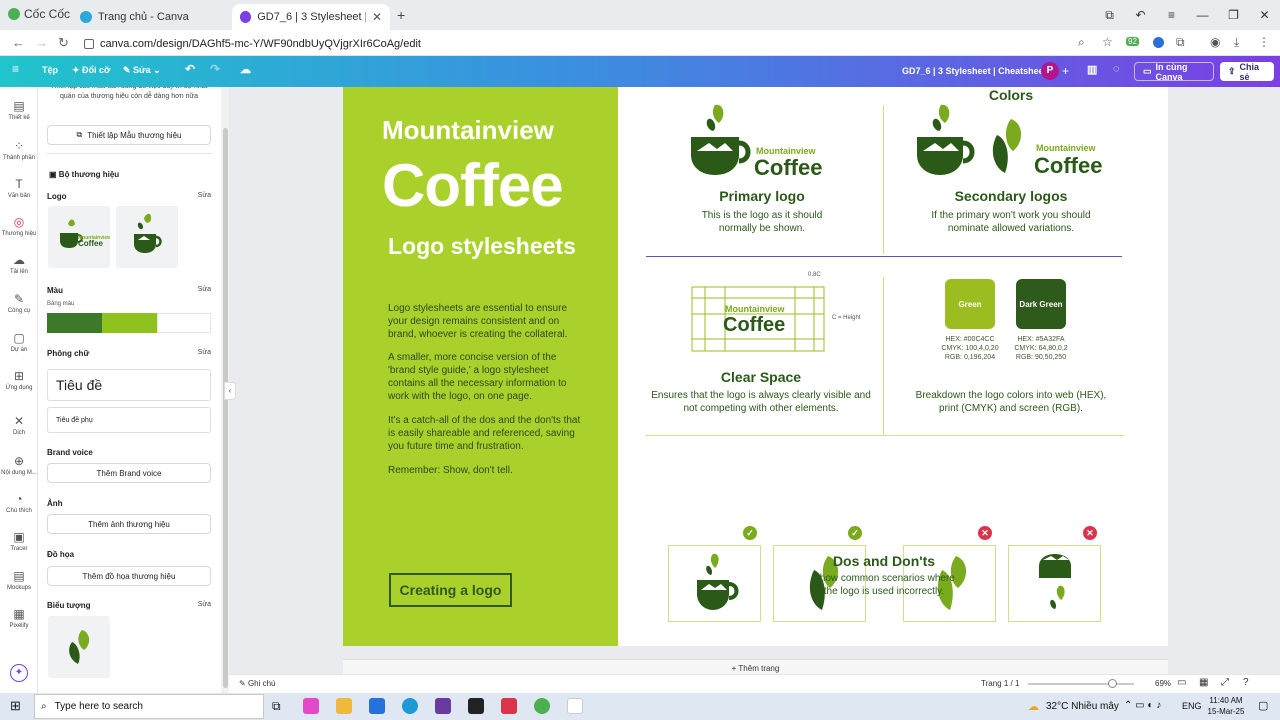 The height and width of the screenshot is (720, 1280). I want to click on rail-item-tools: ✎ Công cụ, so click(19, 303).